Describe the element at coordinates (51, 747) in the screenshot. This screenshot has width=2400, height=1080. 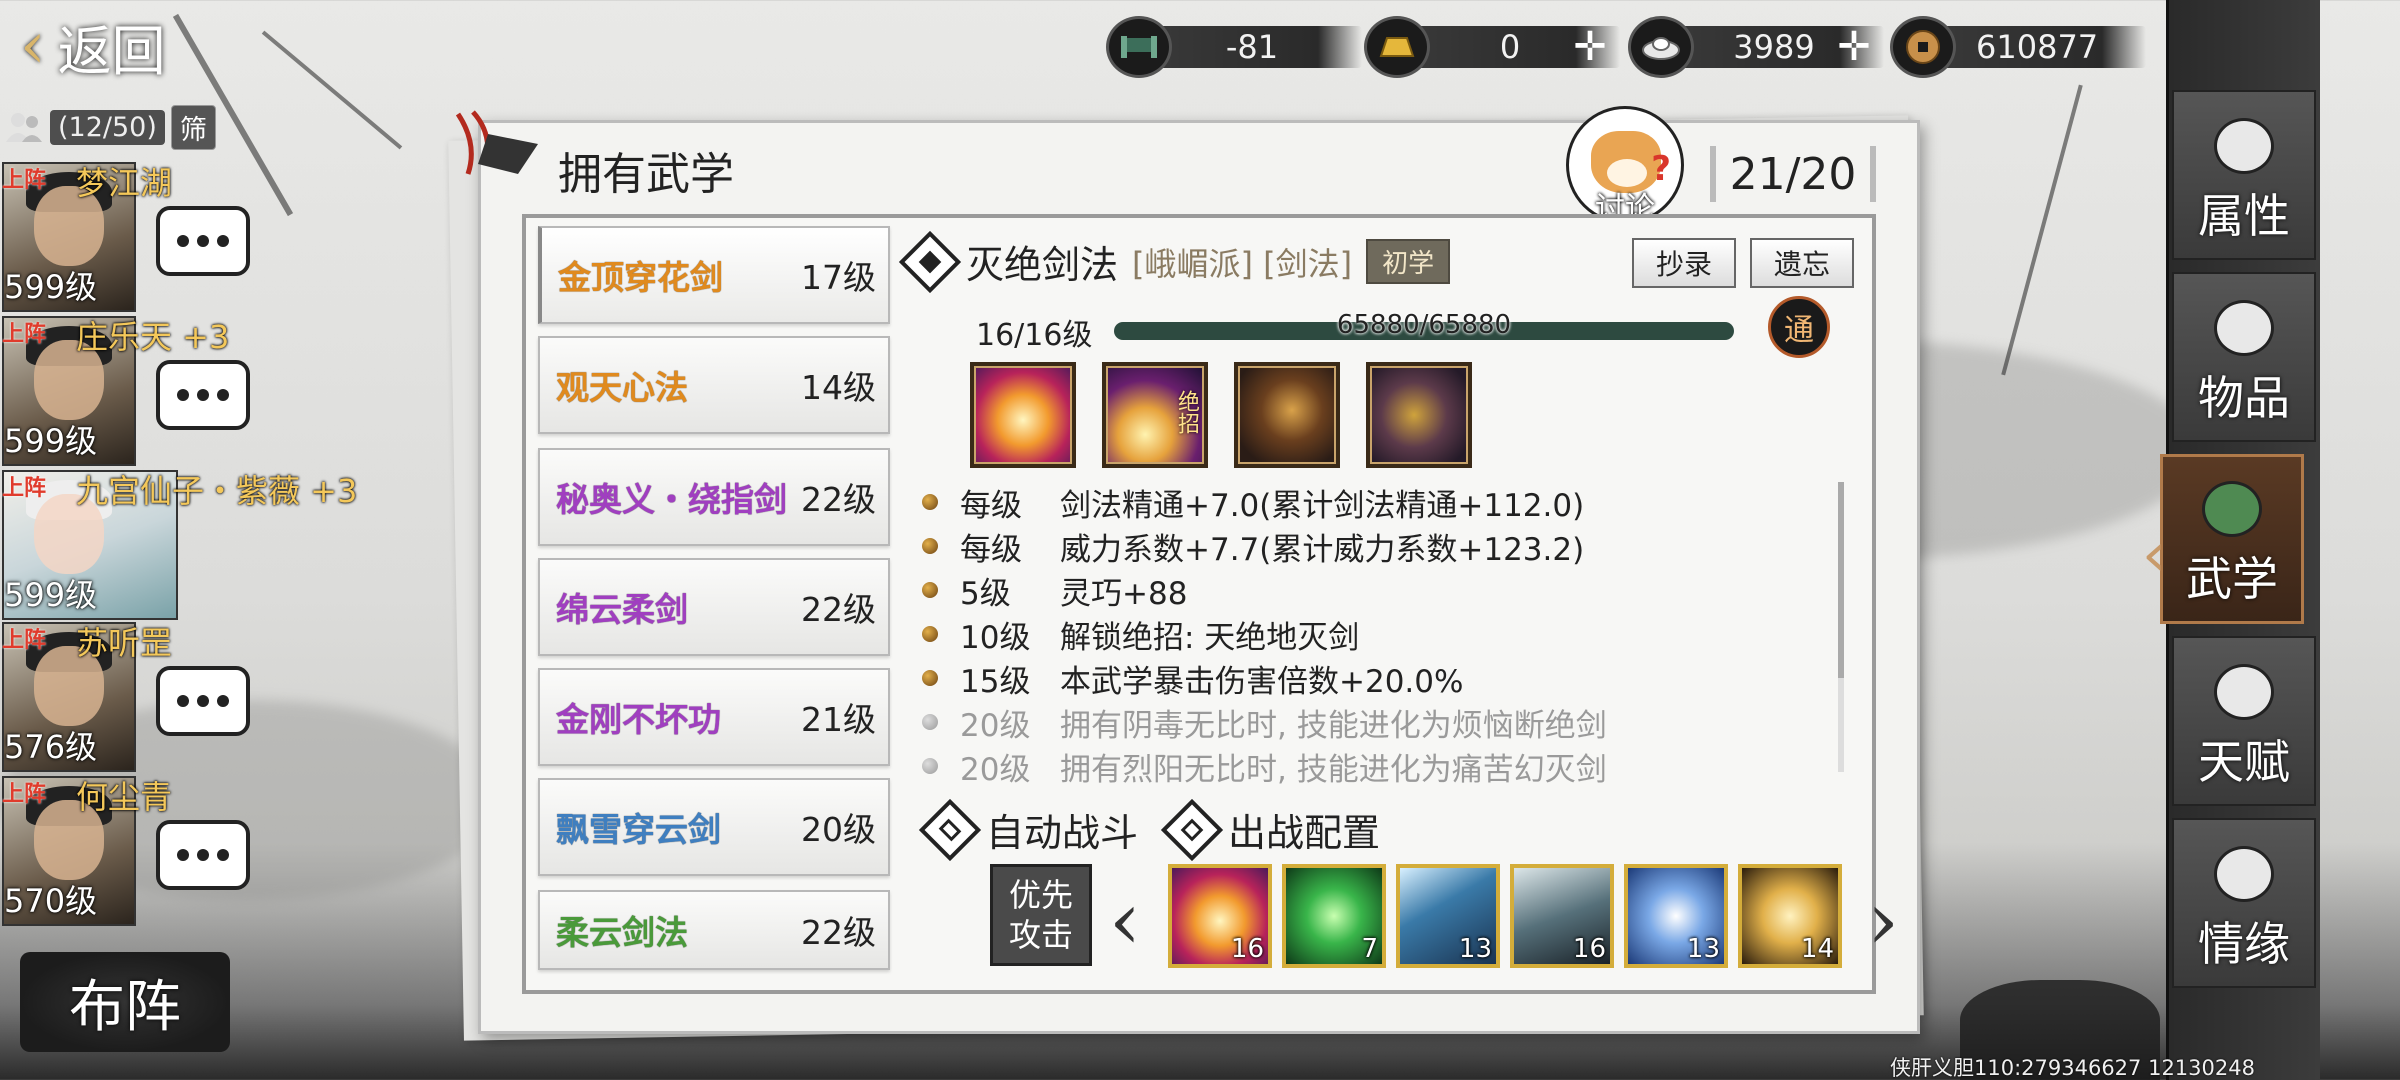
I see `hero-level: 576级` at that location.